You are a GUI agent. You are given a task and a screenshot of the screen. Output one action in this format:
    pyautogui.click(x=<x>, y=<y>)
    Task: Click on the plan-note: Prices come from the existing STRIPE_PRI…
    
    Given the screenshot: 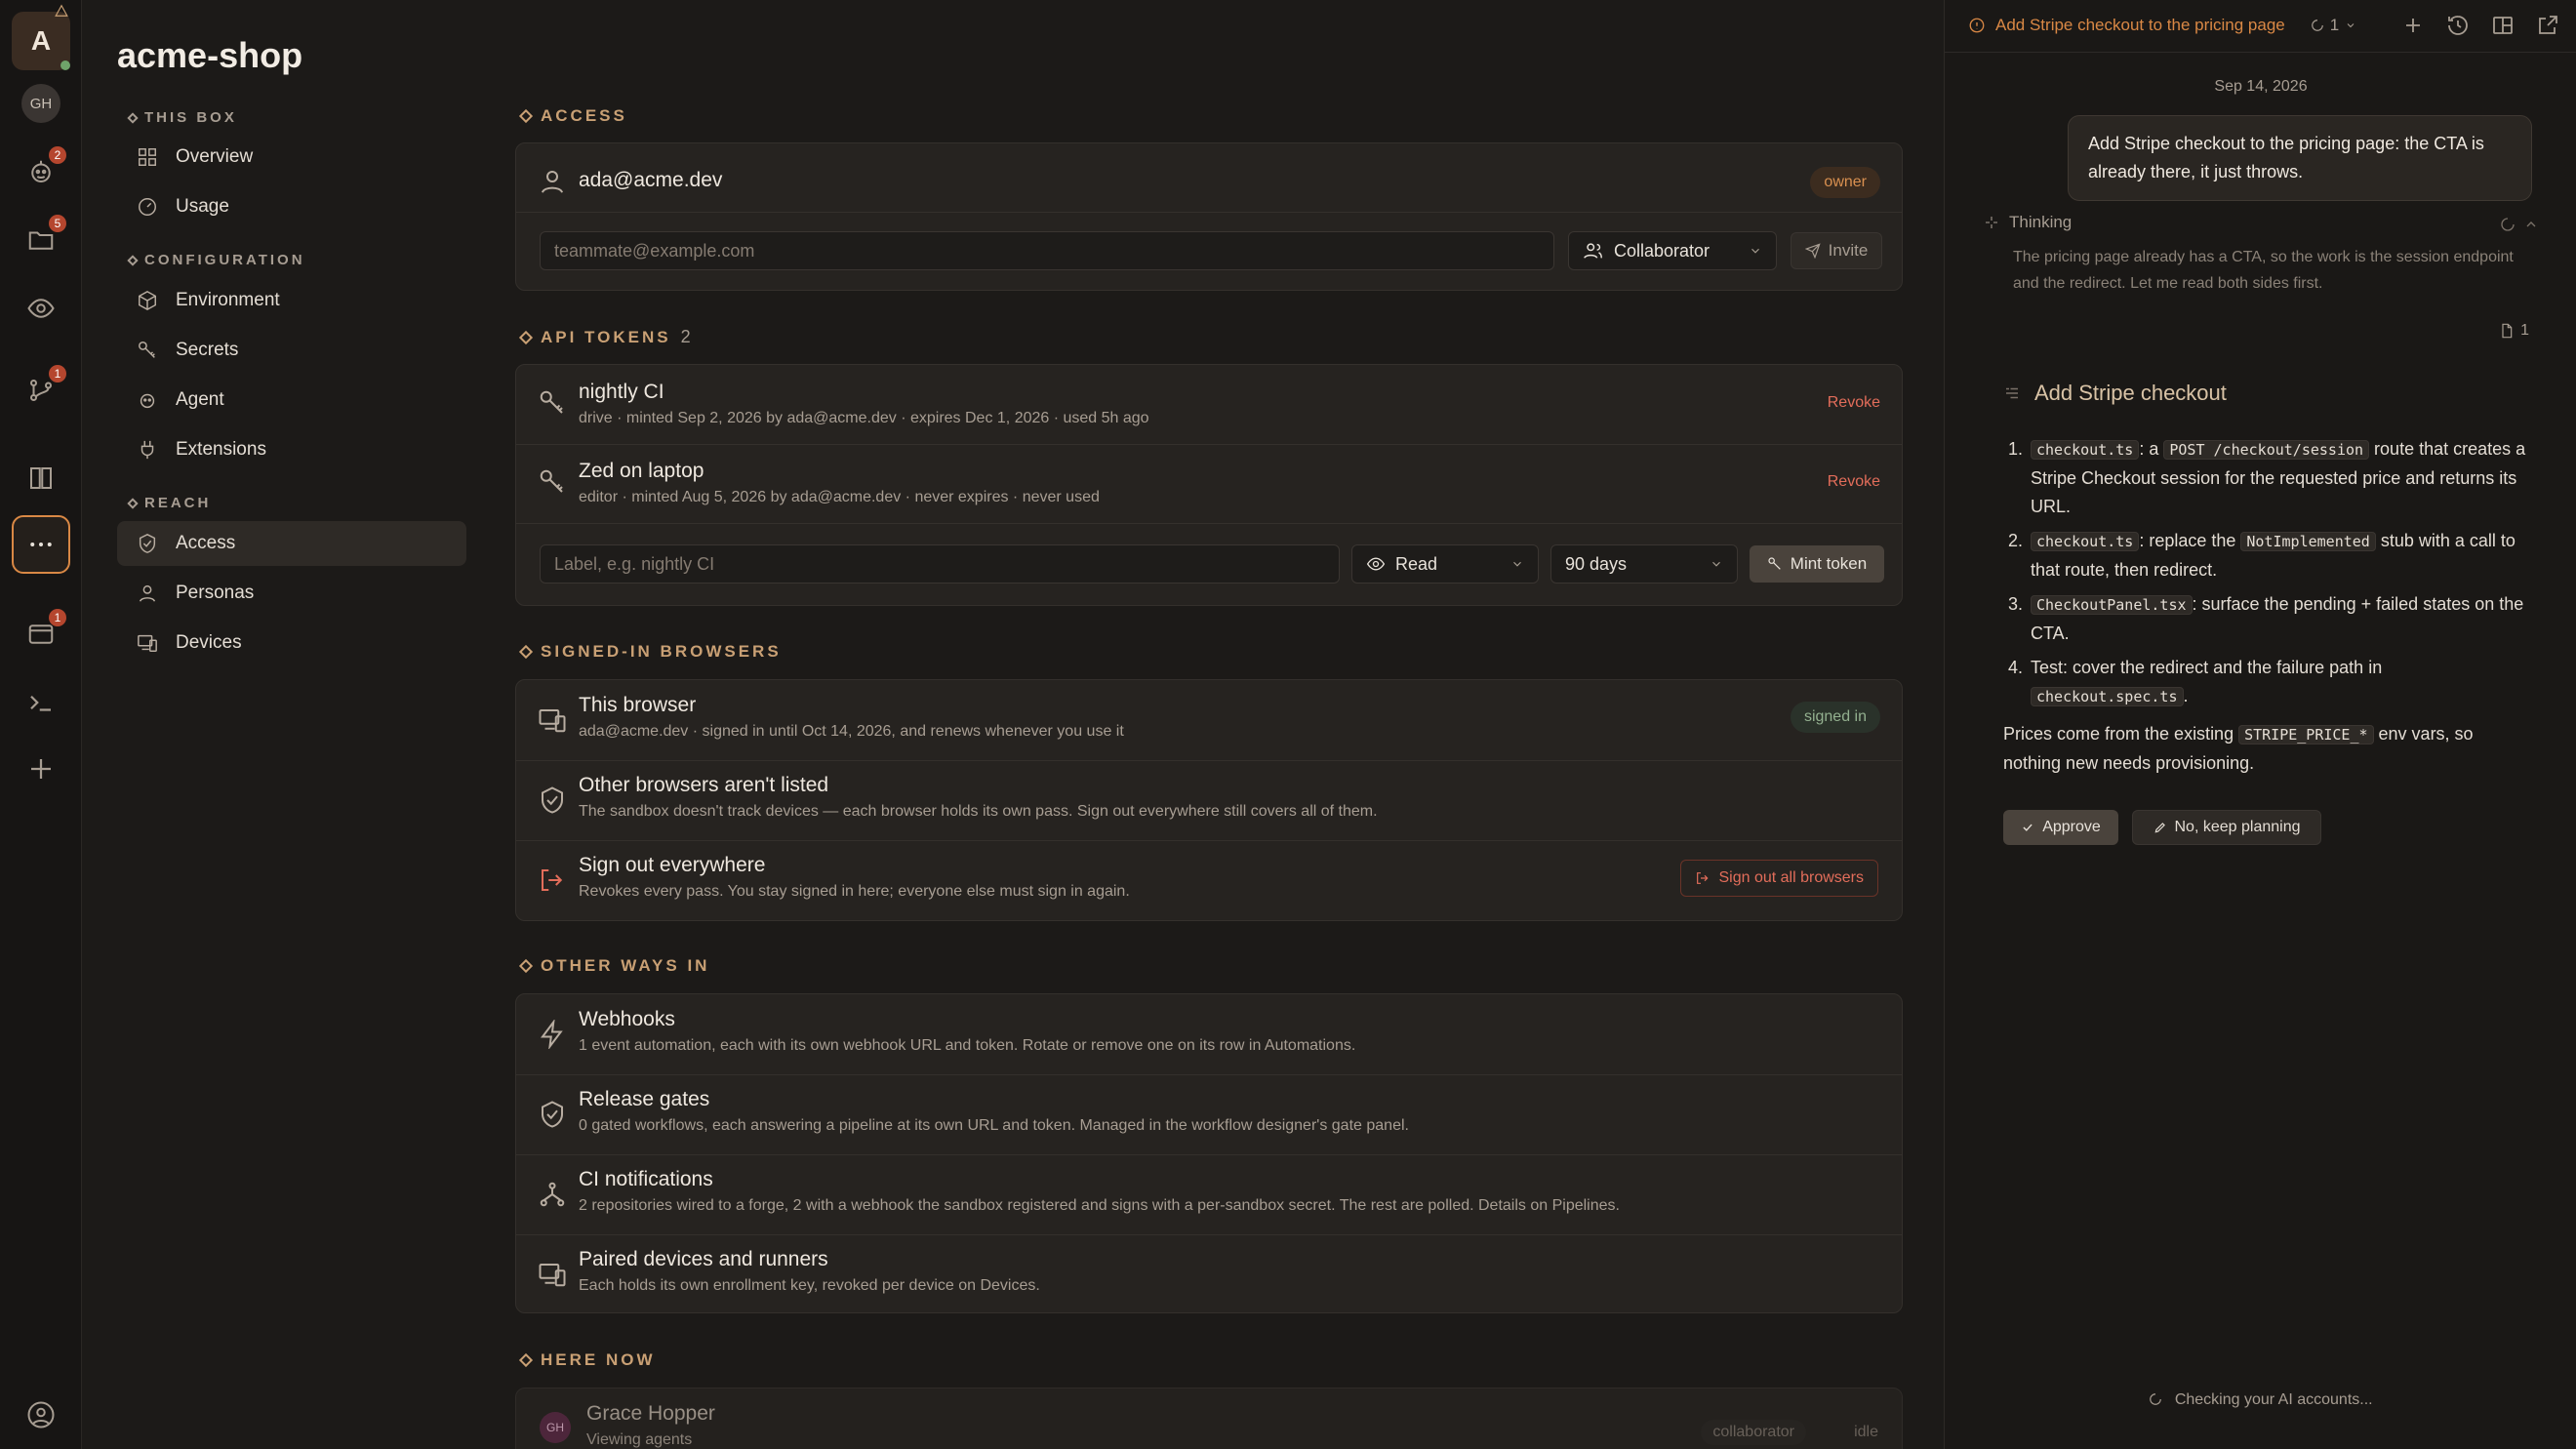 What is the action you would take?
    pyautogui.click(x=2238, y=748)
    